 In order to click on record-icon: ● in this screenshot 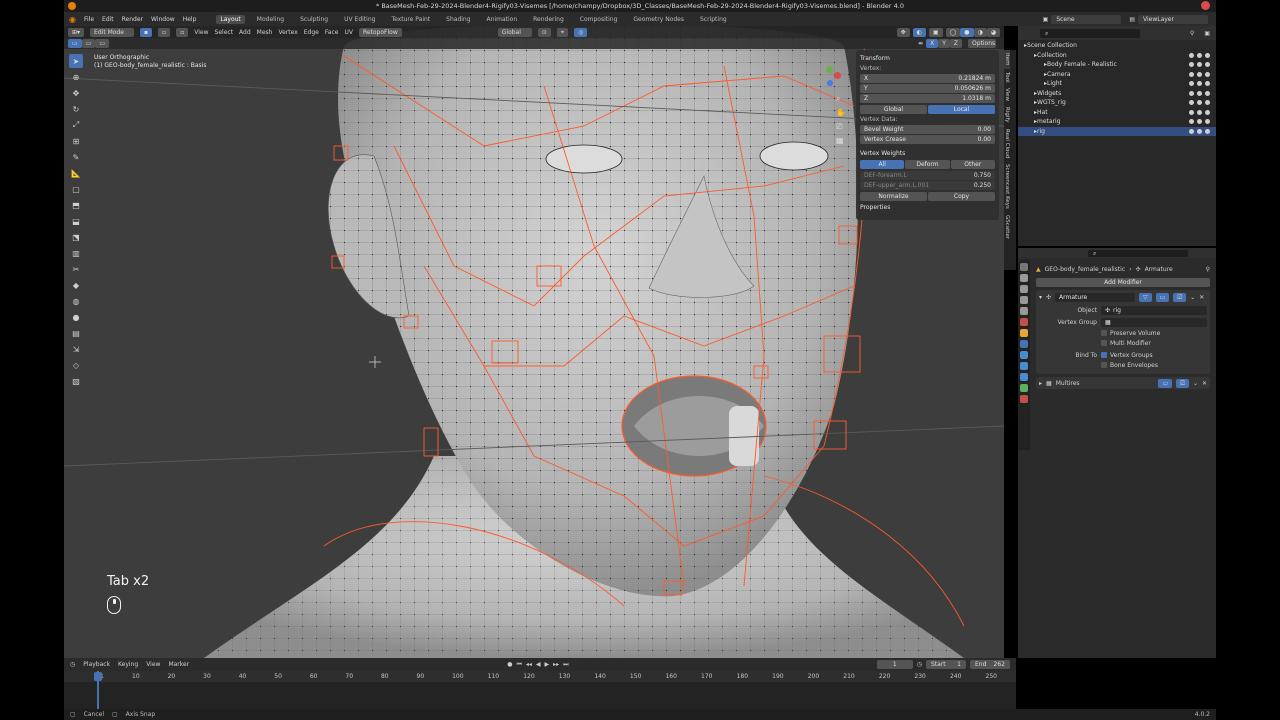, I will do `click(509, 664)`.